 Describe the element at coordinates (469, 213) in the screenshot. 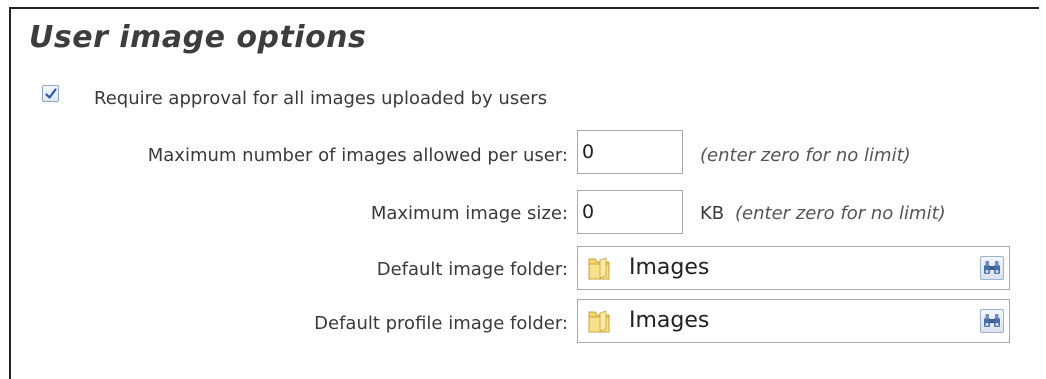

I see `max-size-label: Maximum image size:` at that location.